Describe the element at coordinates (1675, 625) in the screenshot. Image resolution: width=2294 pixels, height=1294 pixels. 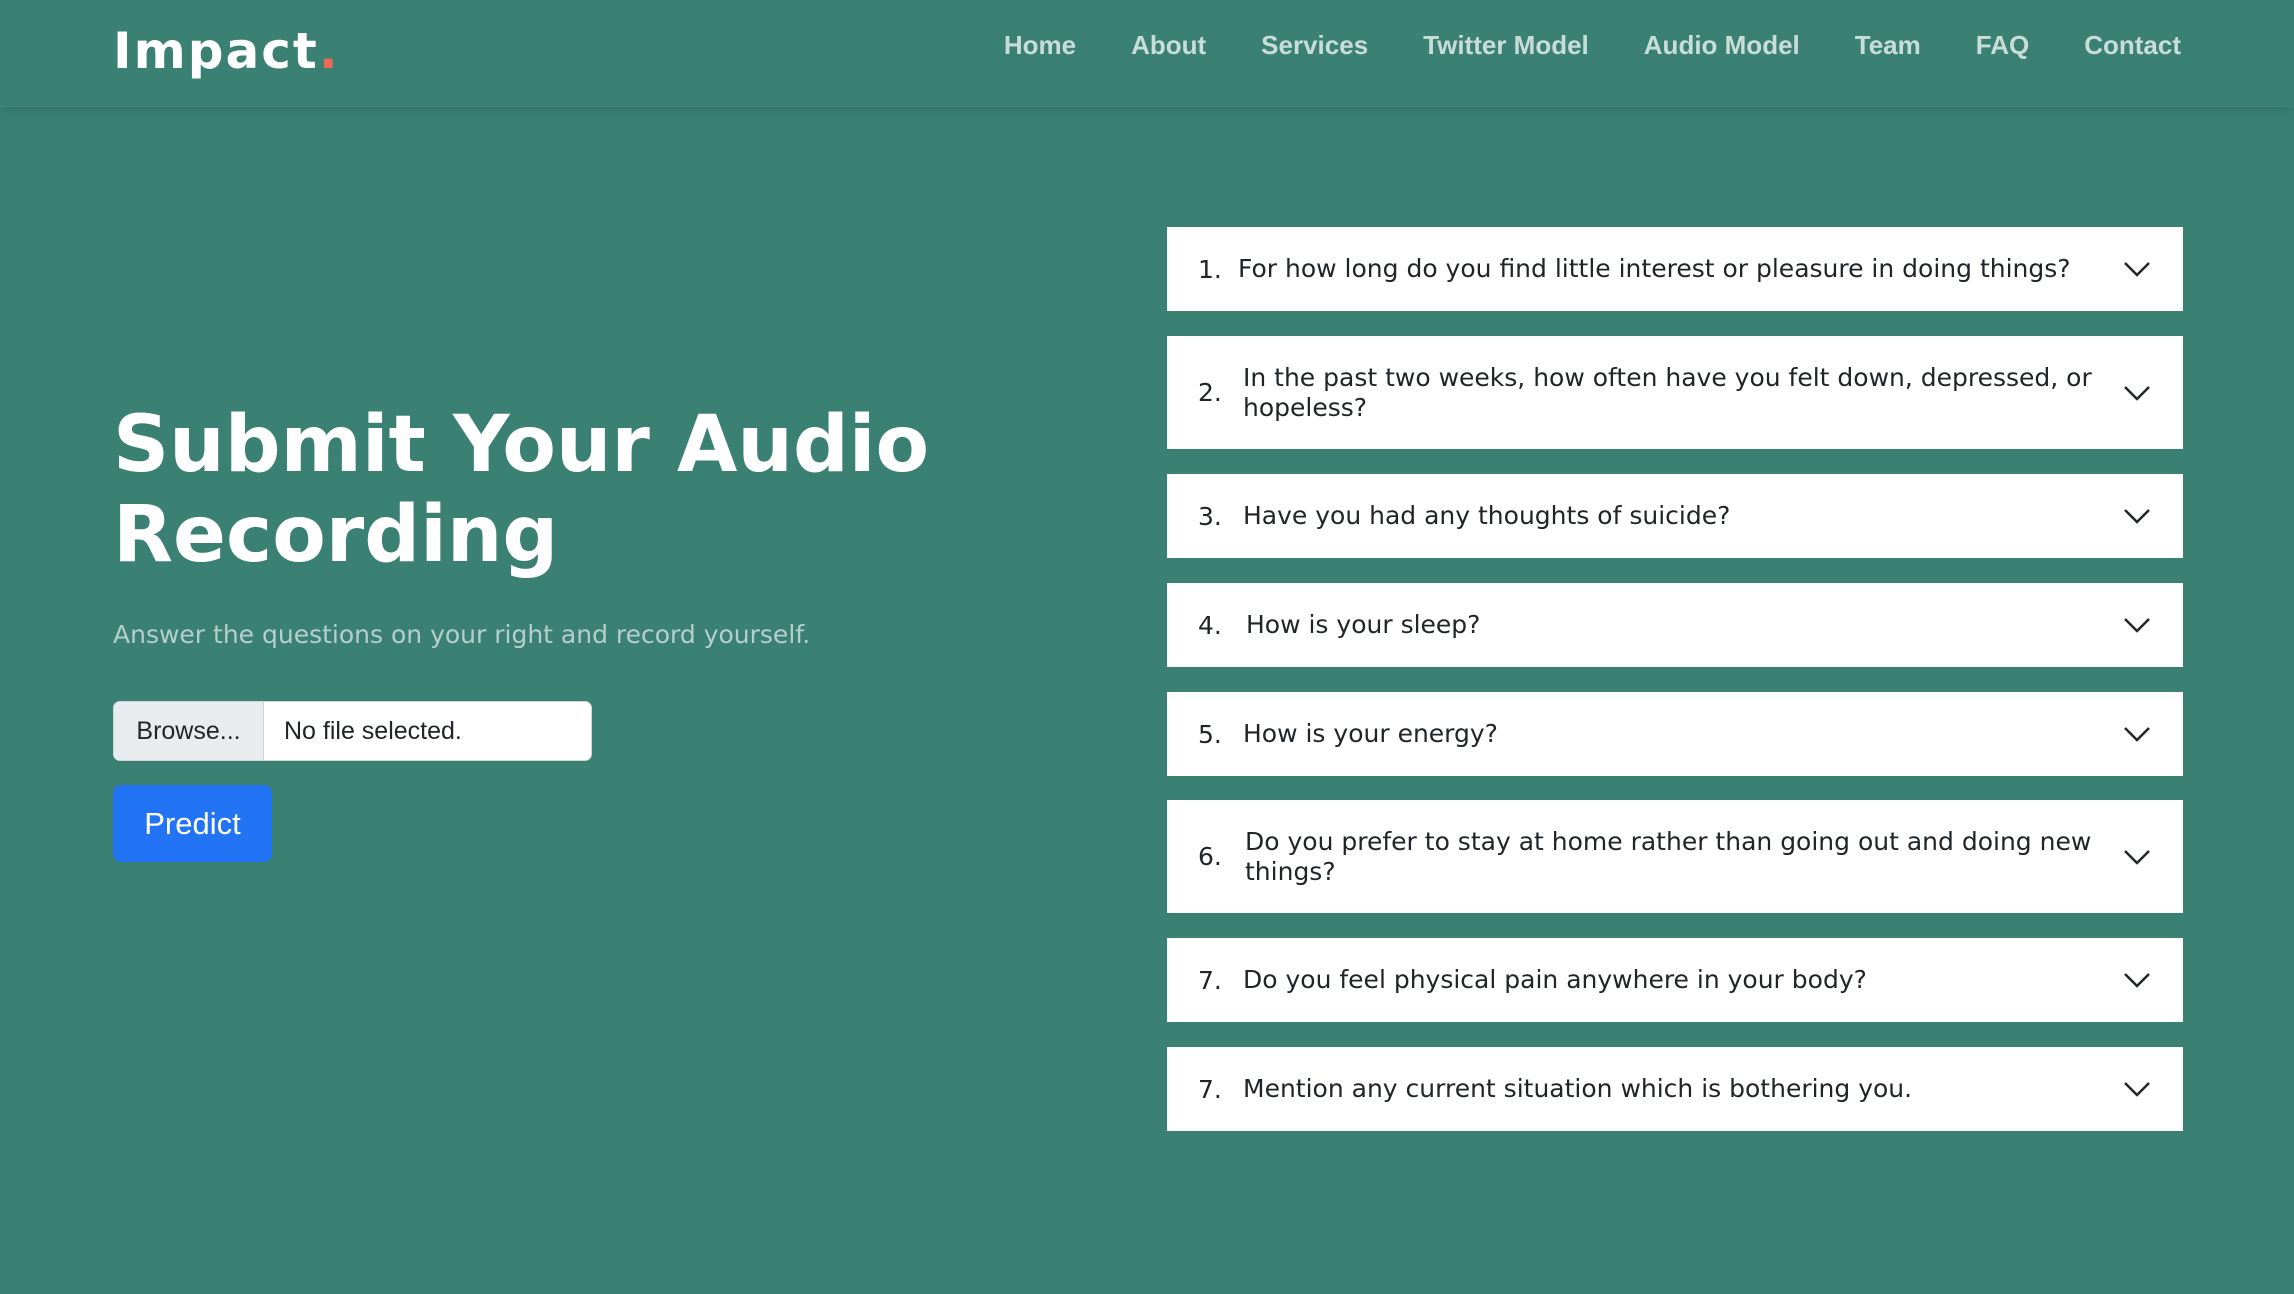
I see `question-item-4: 4. How is your sleep?` at that location.